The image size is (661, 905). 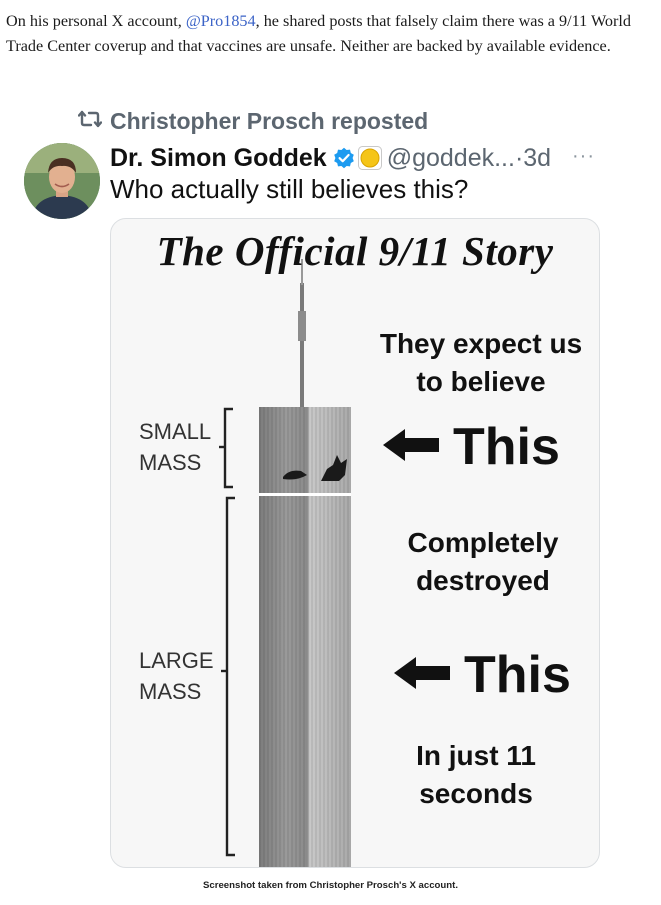 What do you see at coordinates (537, 158) in the screenshot?
I see `time-ago: 3d` at bounding box center [537, 158].